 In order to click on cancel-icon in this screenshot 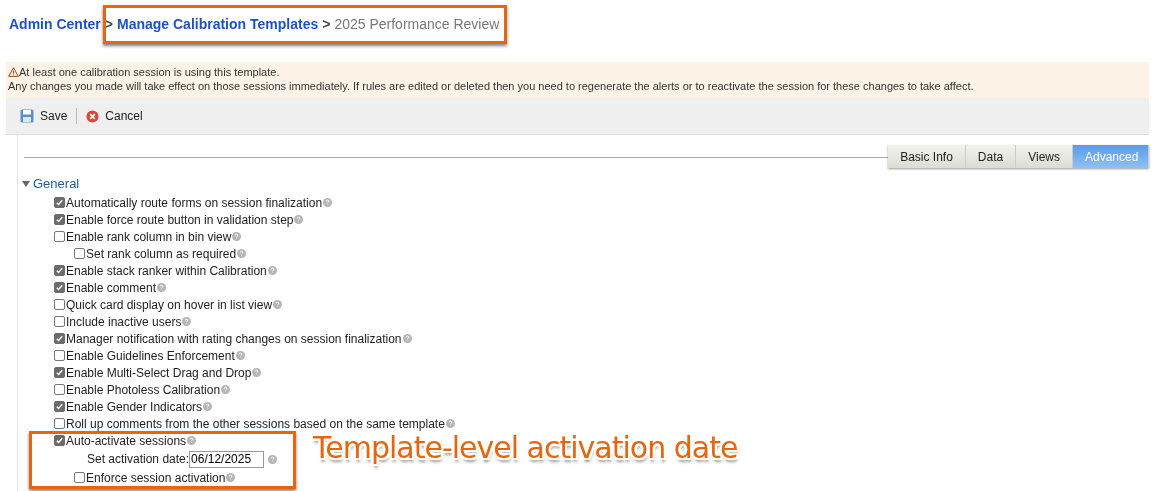, I will do `click(93, 116)`.